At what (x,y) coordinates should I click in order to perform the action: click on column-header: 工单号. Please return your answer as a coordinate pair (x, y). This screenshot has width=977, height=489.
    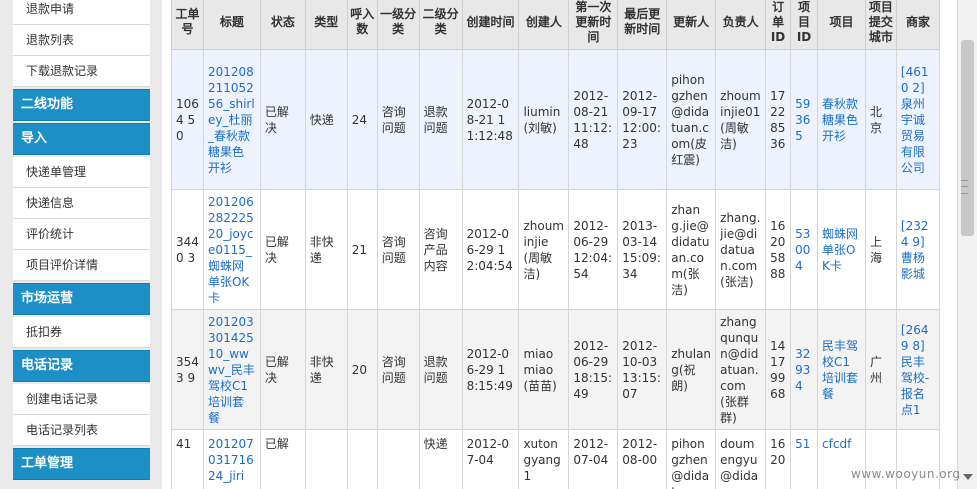
    Looking at the image, I should click on (187, 25).